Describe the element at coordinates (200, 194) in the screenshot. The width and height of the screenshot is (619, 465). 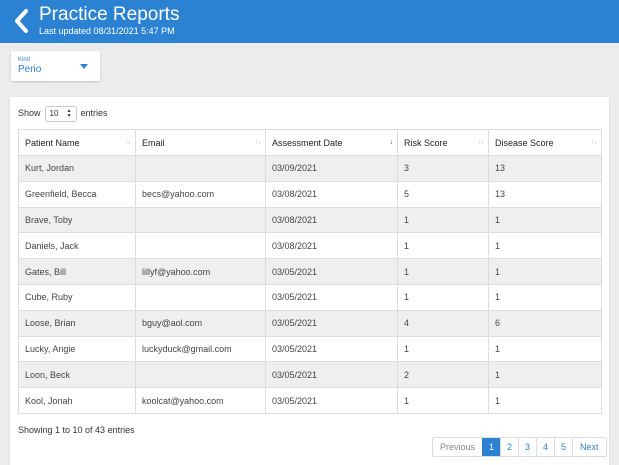
I see `email-cell: becs@yahoo.com` at that location.